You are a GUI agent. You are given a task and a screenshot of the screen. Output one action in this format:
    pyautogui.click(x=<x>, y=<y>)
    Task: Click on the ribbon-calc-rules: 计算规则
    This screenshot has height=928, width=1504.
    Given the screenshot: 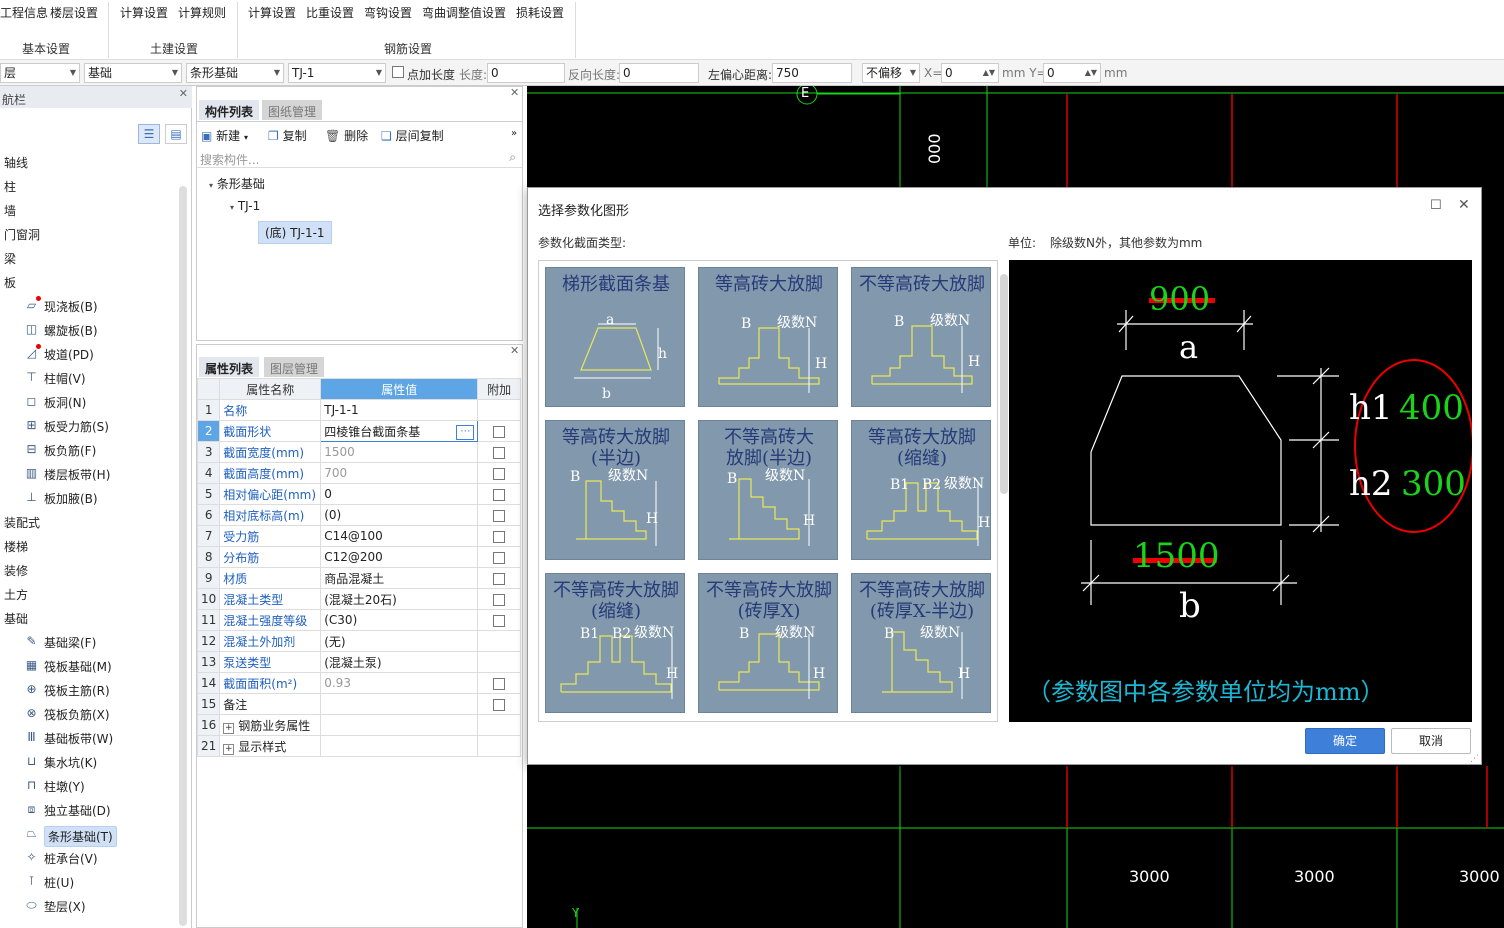 What is the action you would take?
    pyautogui.click(x=202, y=12)
    